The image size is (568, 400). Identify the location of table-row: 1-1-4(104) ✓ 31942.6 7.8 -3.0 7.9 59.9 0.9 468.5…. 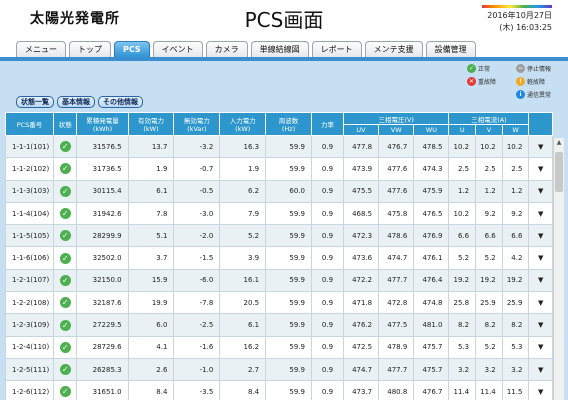
(279, 213).